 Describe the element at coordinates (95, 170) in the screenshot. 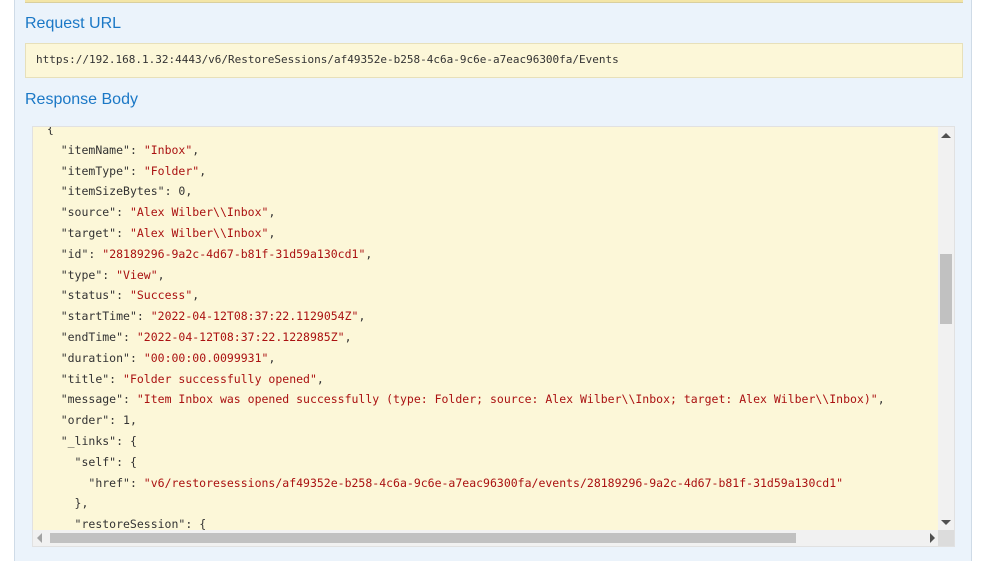

I see `json-key: "itemType"` at that location.